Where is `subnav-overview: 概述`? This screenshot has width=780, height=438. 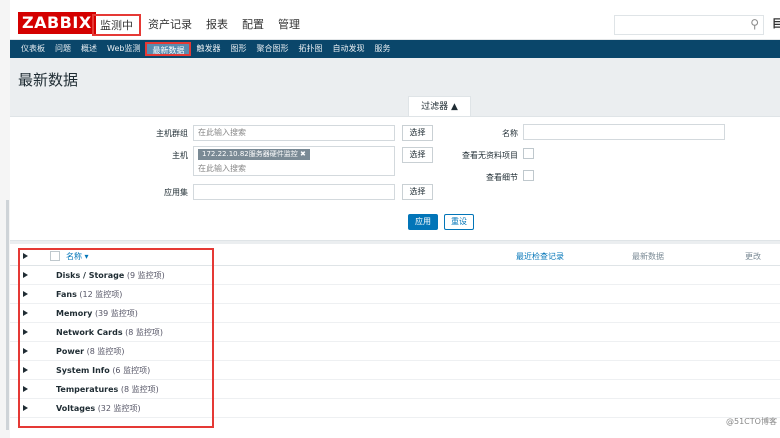
subnav-overview: 概述 is located at coordinates (89, 49).